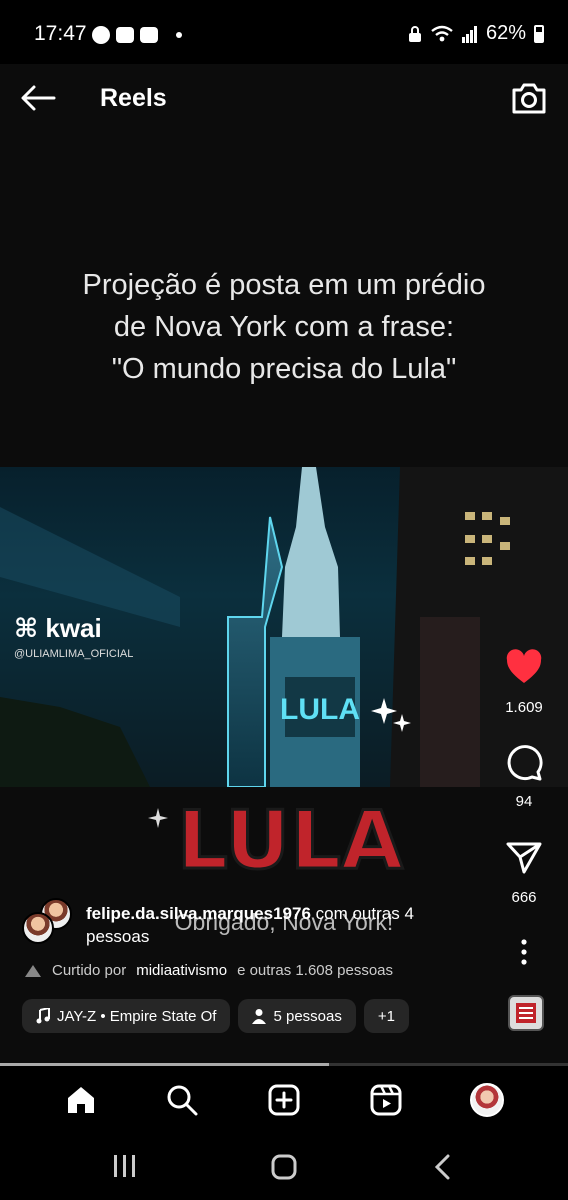  Describe the element at coordinates (505, 33) in the screenshot. I see `battery-percent: 62%` at that location.